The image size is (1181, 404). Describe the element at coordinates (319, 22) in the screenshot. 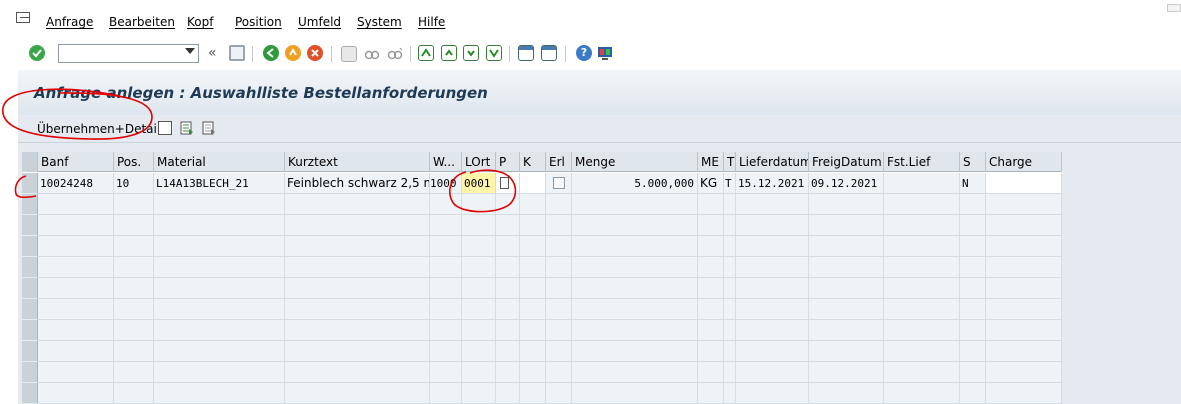

I see `menu-umfeld: Umfeld` at that location.